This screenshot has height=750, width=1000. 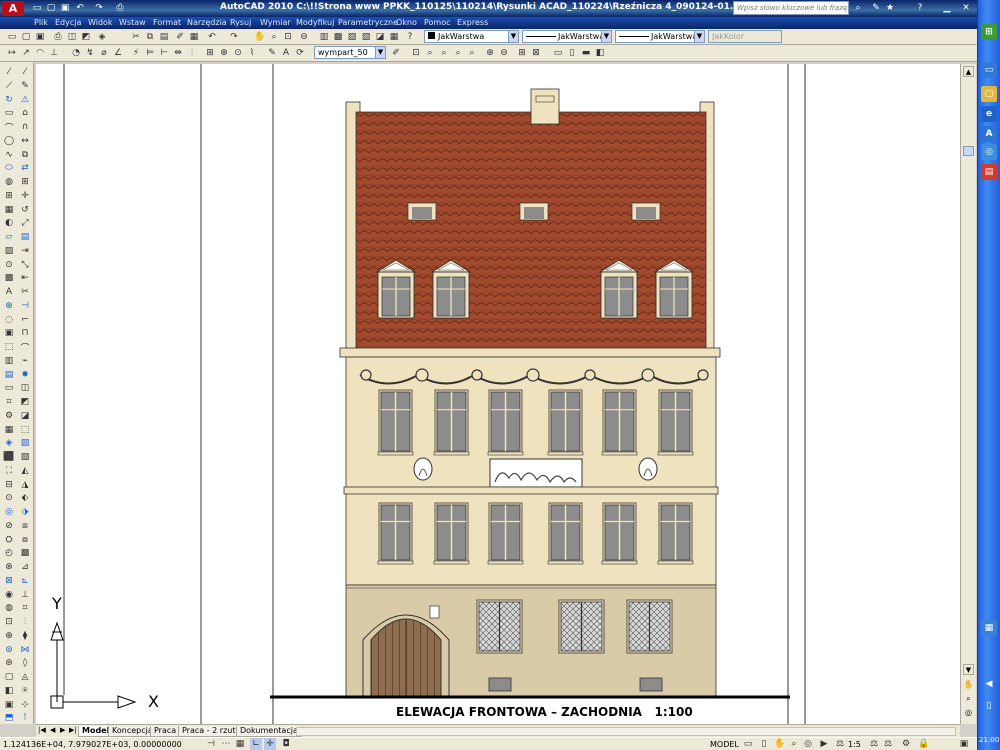 I want to click on preview-icon: ◫, so click(x=72, y=37).